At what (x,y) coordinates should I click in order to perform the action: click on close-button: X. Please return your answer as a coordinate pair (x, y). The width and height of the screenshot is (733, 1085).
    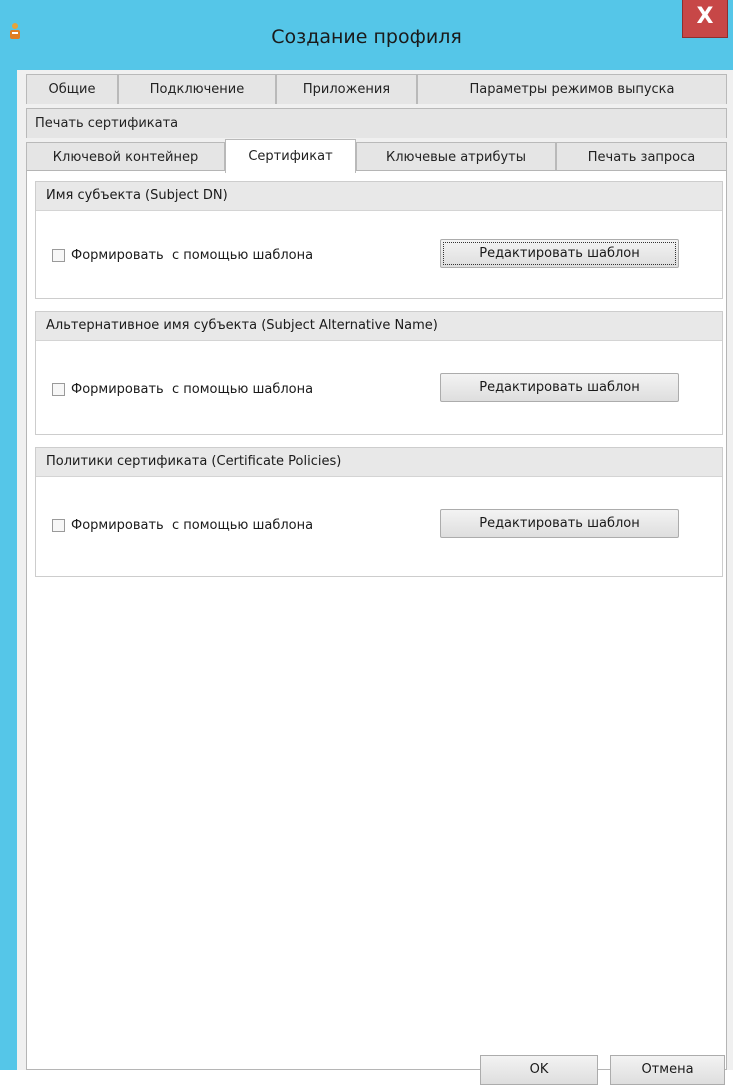
    Looking at the image, I should click on (705, 19).